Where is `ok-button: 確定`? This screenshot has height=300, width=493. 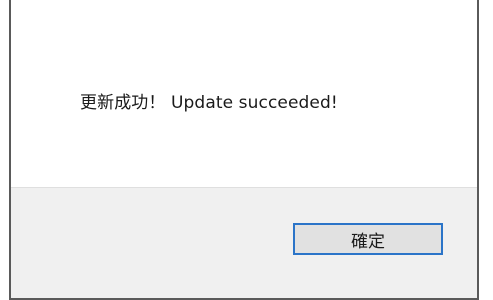 ok-button: 確定 is located at coordinates (368, 239).